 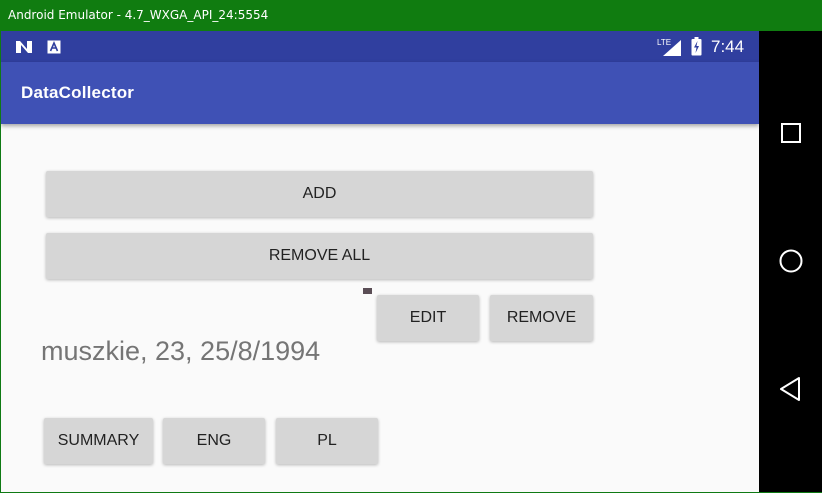 I want to click on pl-language-button: PL, so click(x=327, y=441).